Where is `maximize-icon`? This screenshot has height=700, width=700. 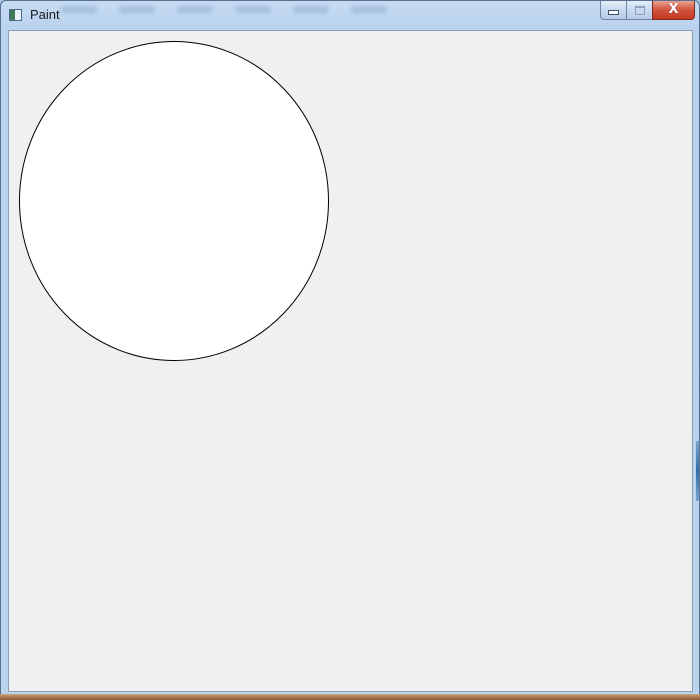 maximize-icon is located at coordinates (639, 10).